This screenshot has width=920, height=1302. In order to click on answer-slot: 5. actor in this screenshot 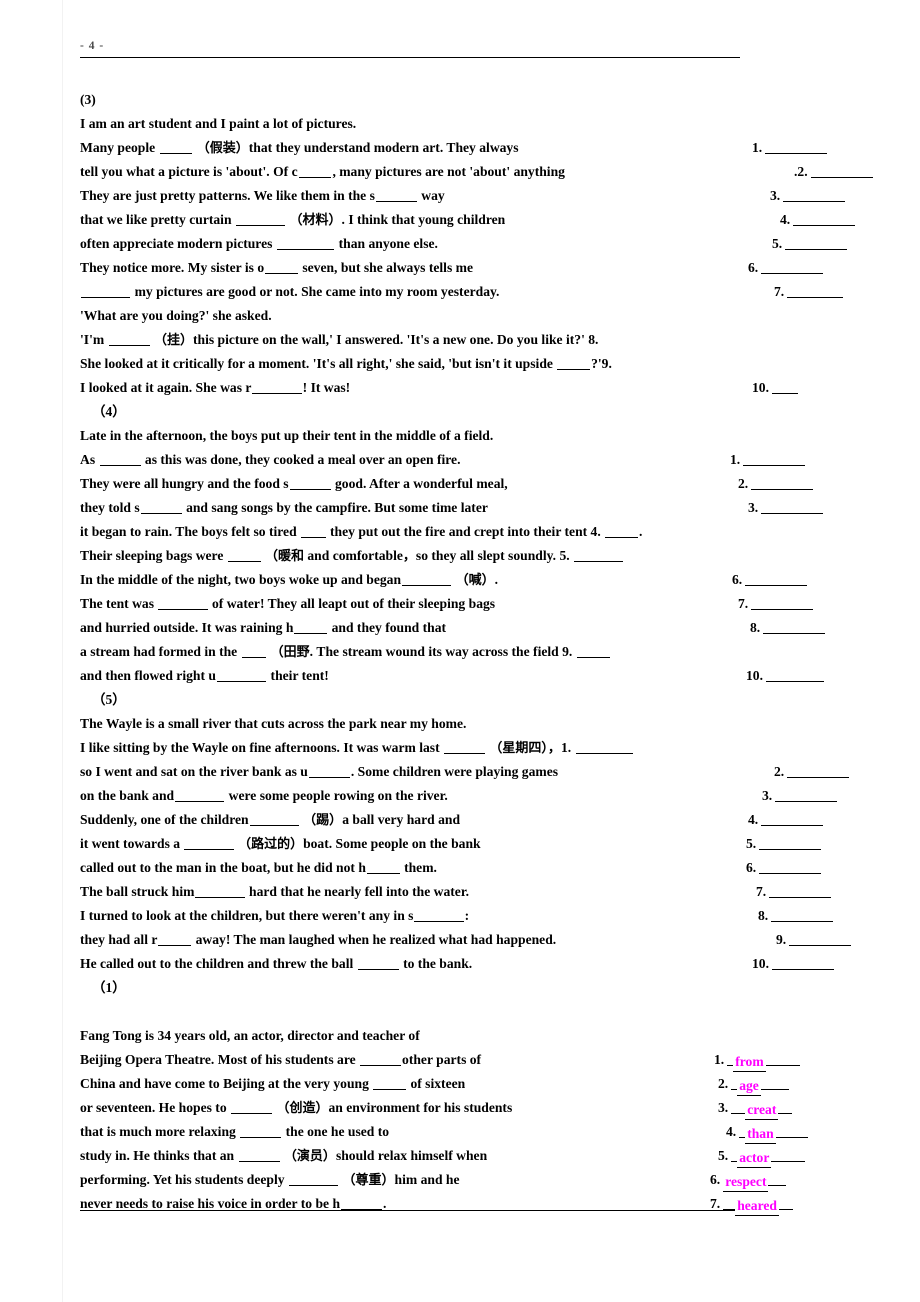, I will do `click(762, 1156)`.